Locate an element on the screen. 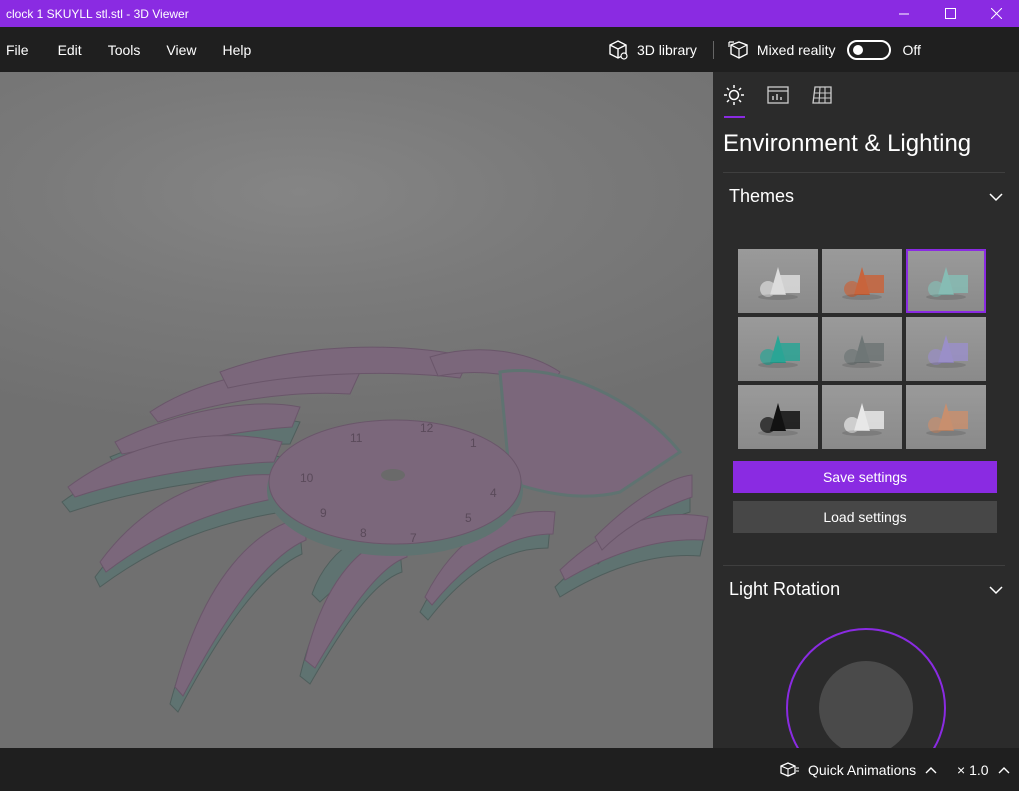 Image resolution: width=1019 pixels, height=791 pixels. svg-text: 11 is located at coordinates (356, 438).